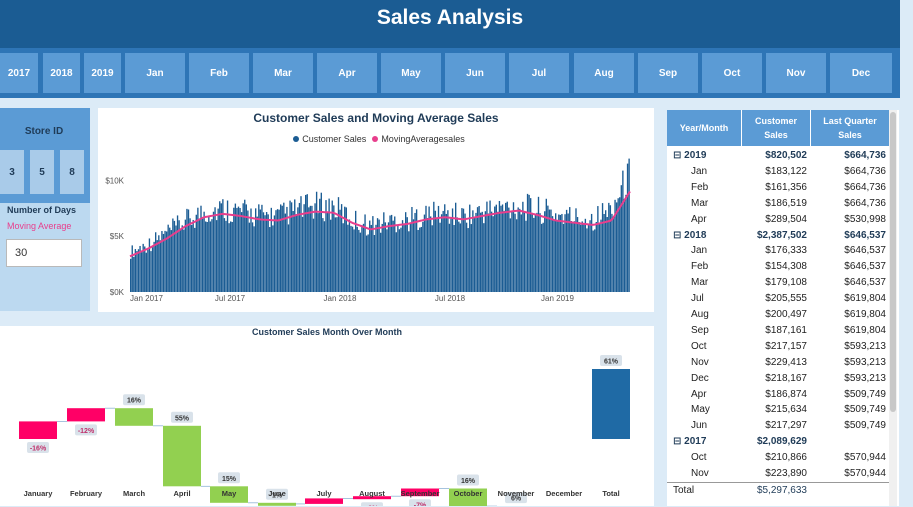  Describe the element at coordinates (347, 73) in the screenshot. I see `slicer-button-apr: Apr` at that location.